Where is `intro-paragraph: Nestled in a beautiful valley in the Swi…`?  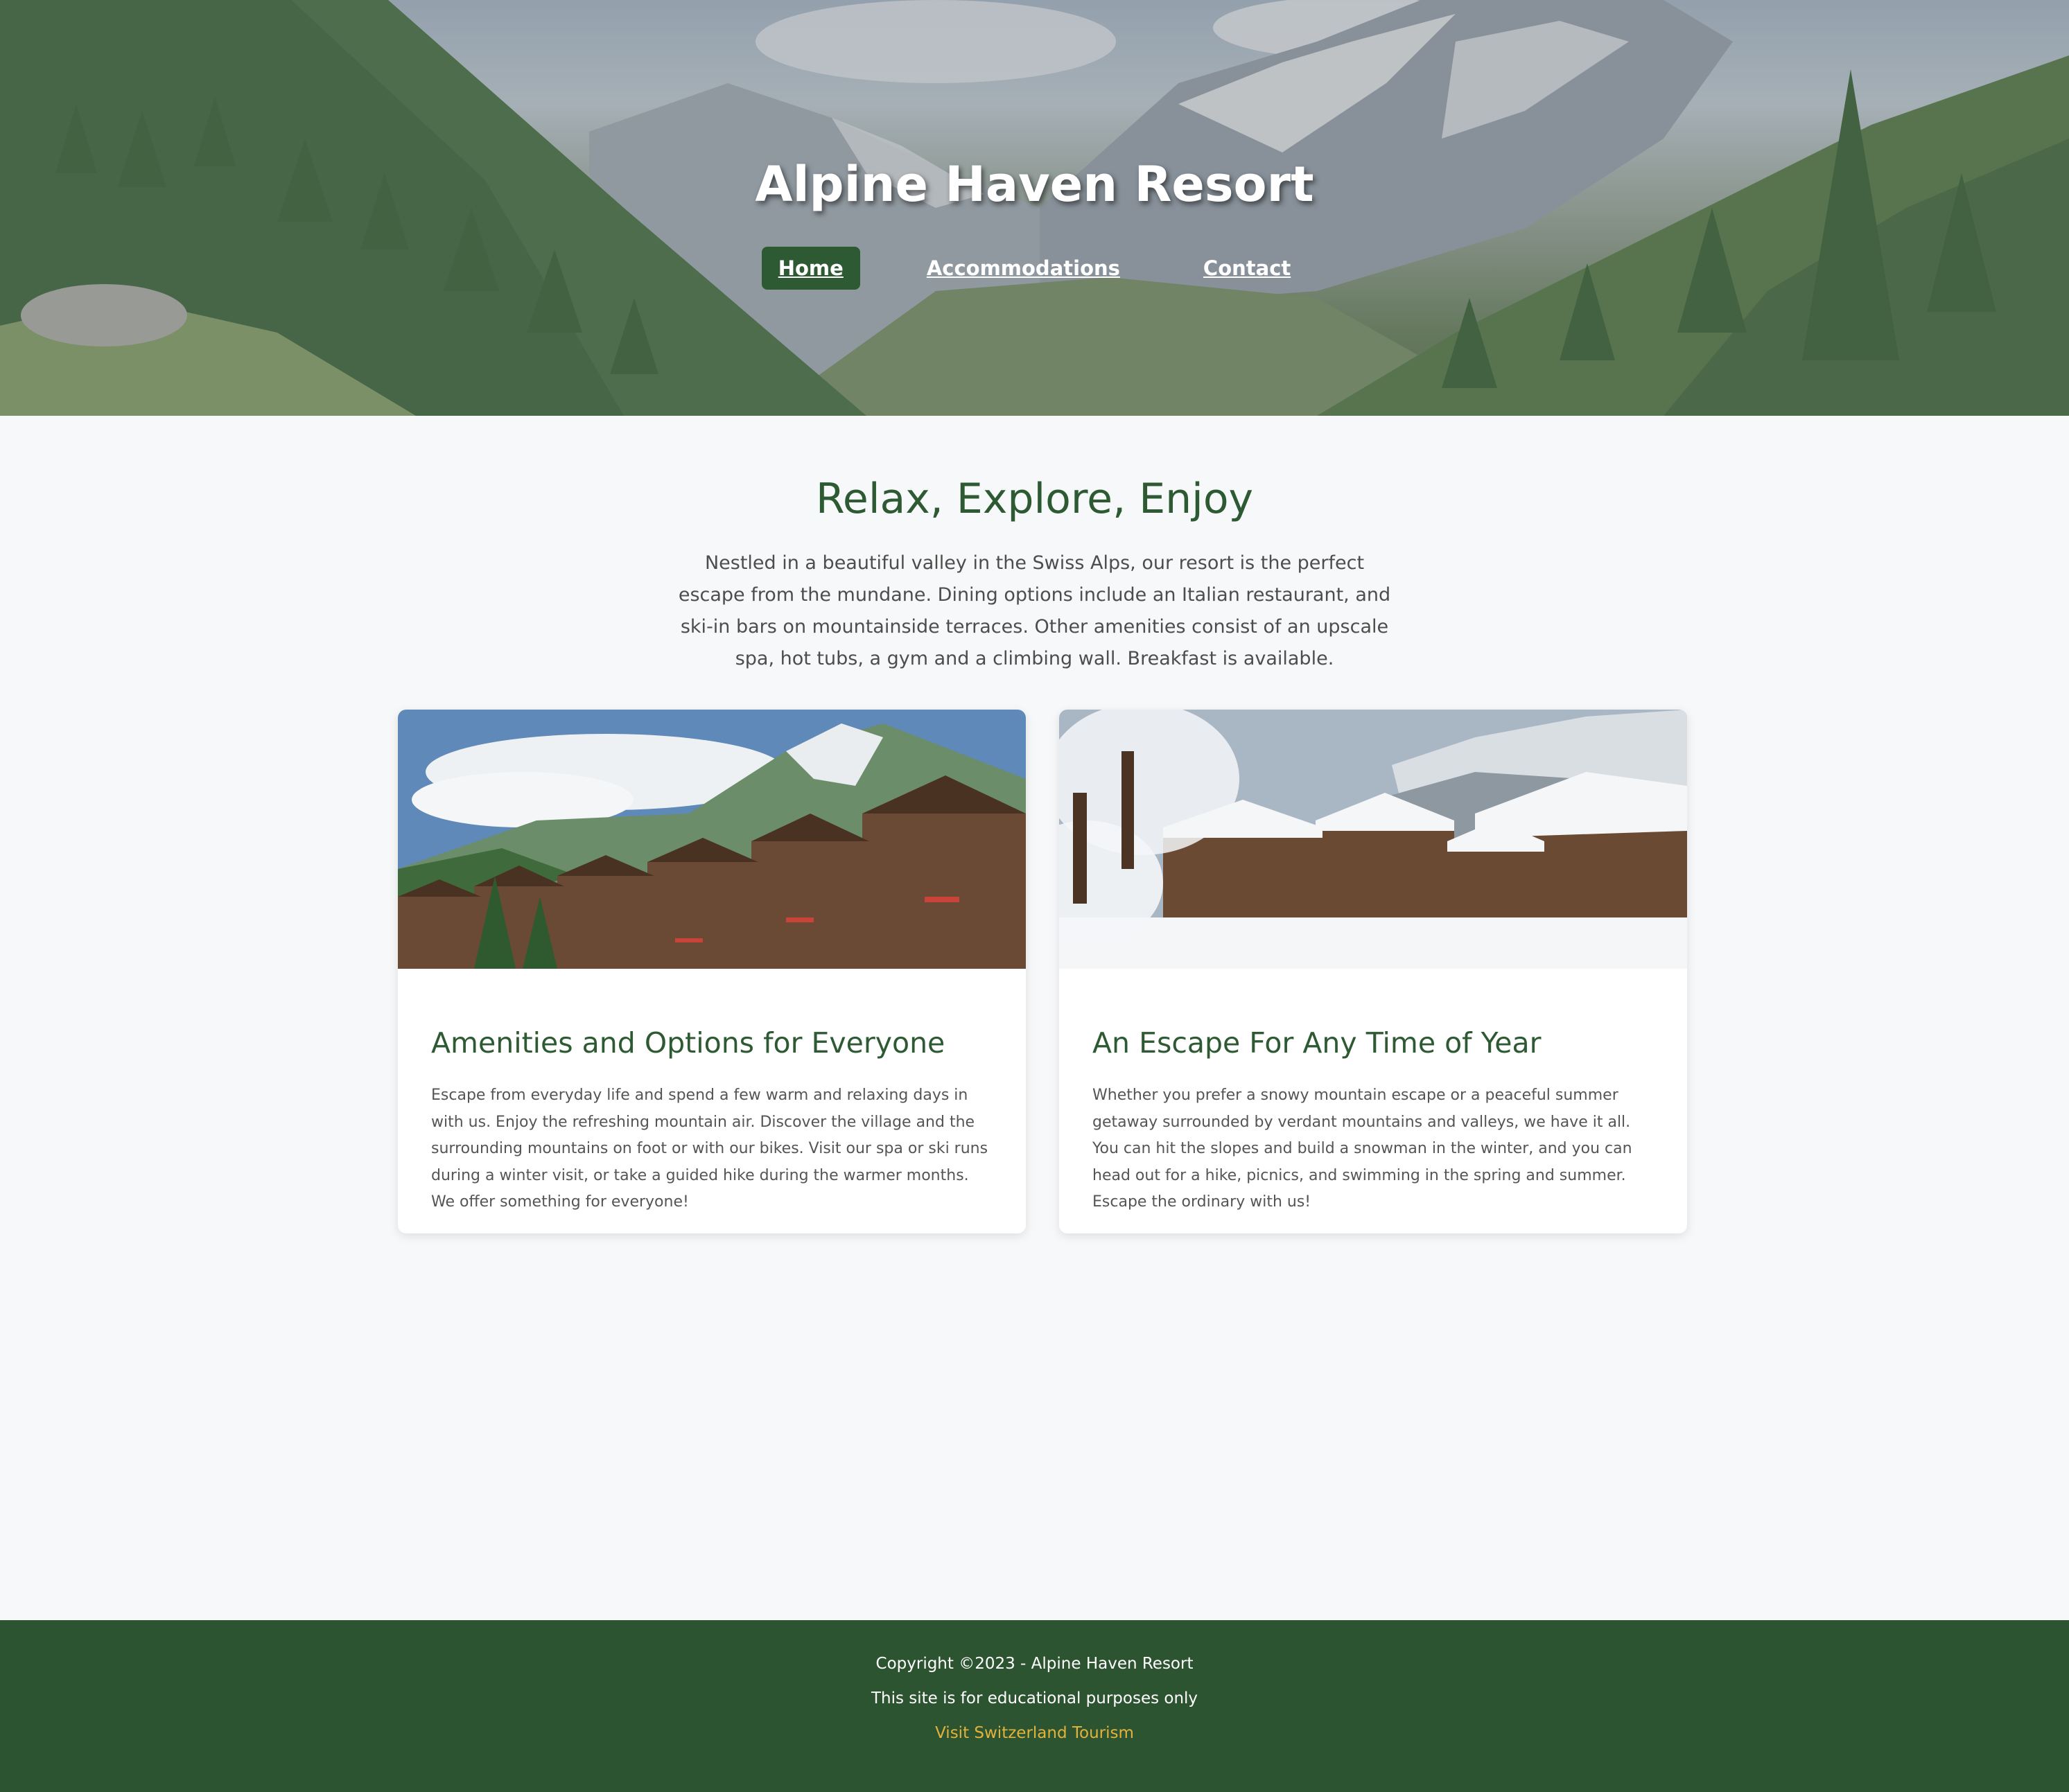
intro-paragraph: Nestled in a beautiful valley in the Swi… is located at coordinates (1034, 610).